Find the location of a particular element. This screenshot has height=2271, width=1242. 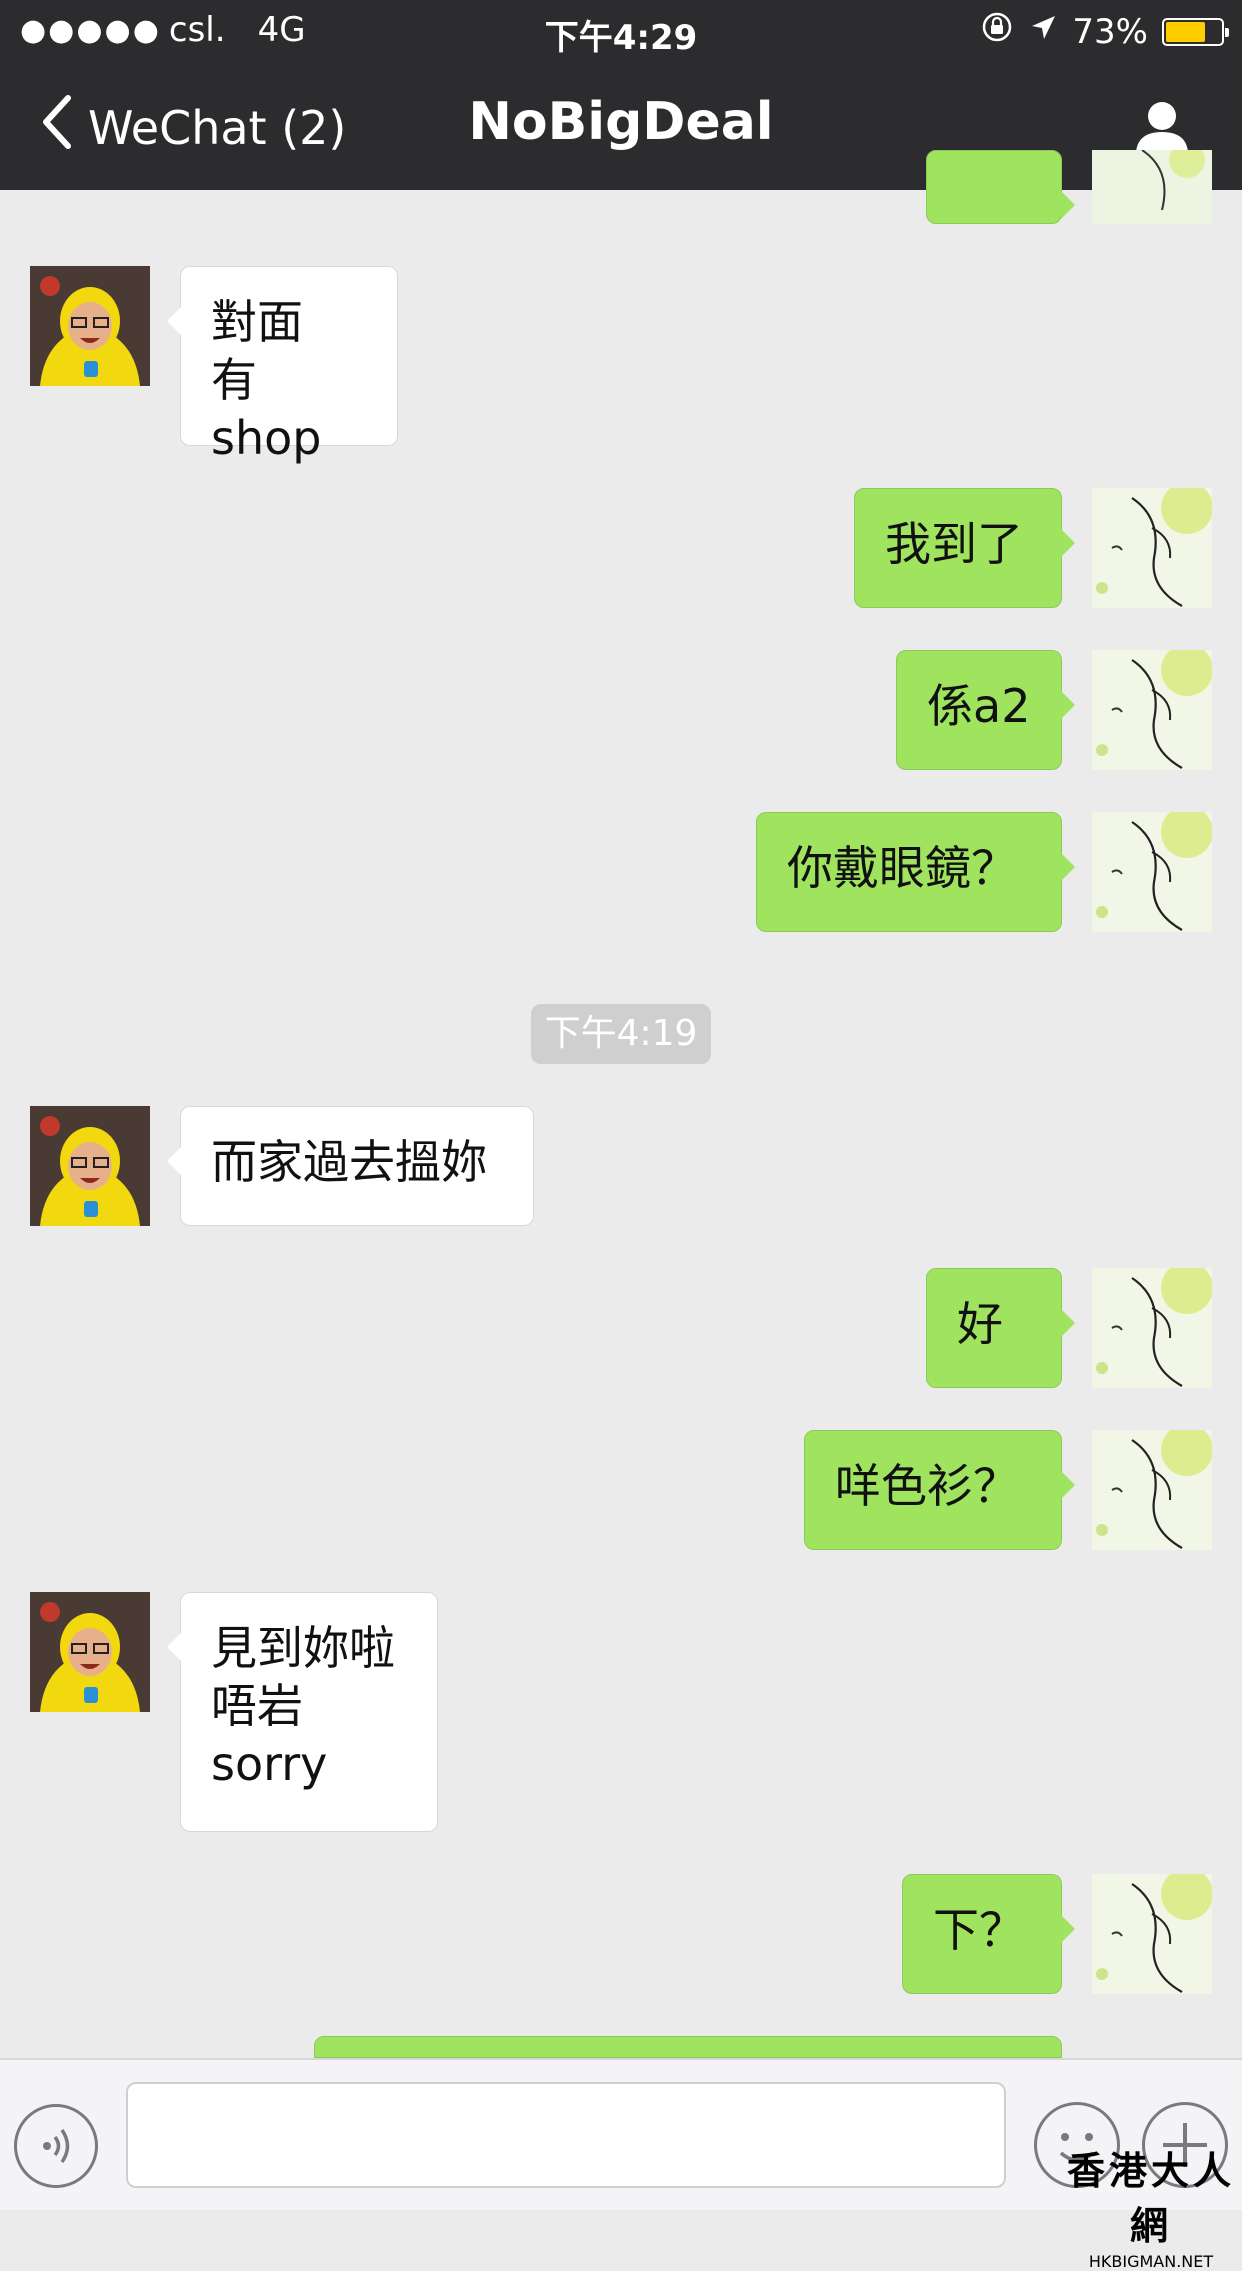

message-text: 而家過去搵妳 is located at coordinates (349, 1162).